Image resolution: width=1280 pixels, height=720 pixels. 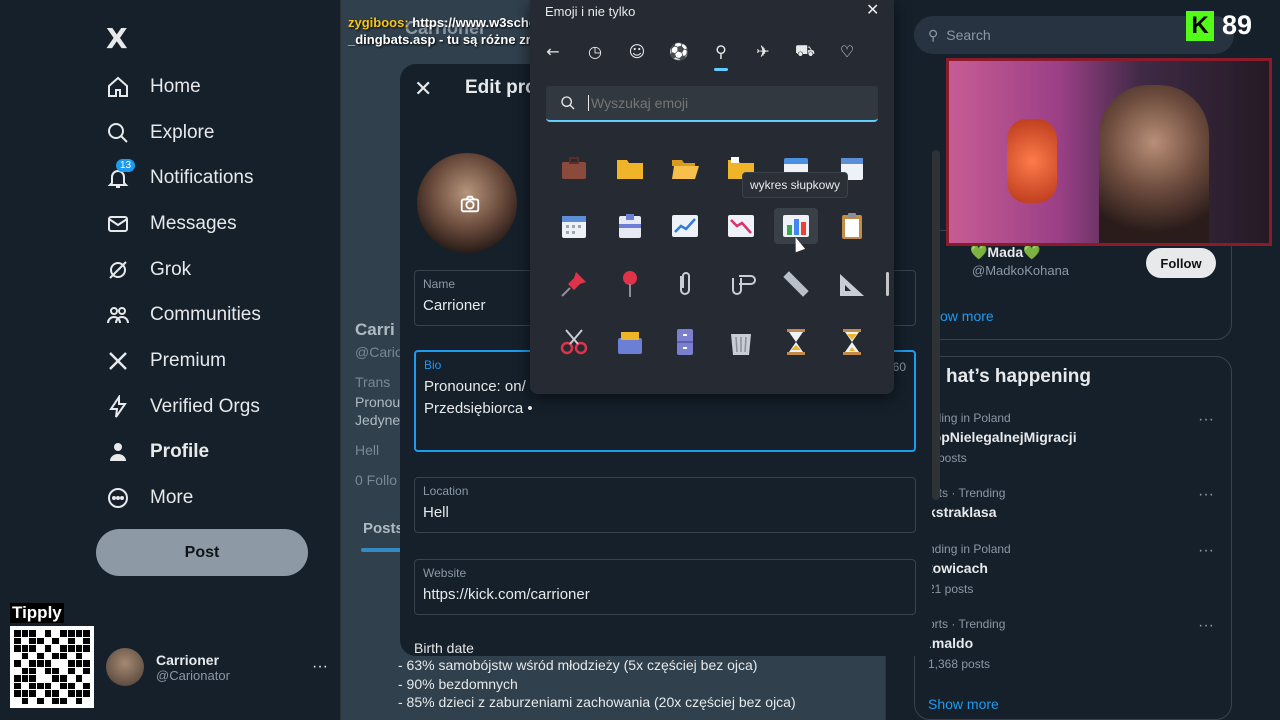 What do you see at coordinates (478, 408) in the screenshot?
I see `bio-field-line2: Przedsiębiorca •` at bounding box center [478, 408].